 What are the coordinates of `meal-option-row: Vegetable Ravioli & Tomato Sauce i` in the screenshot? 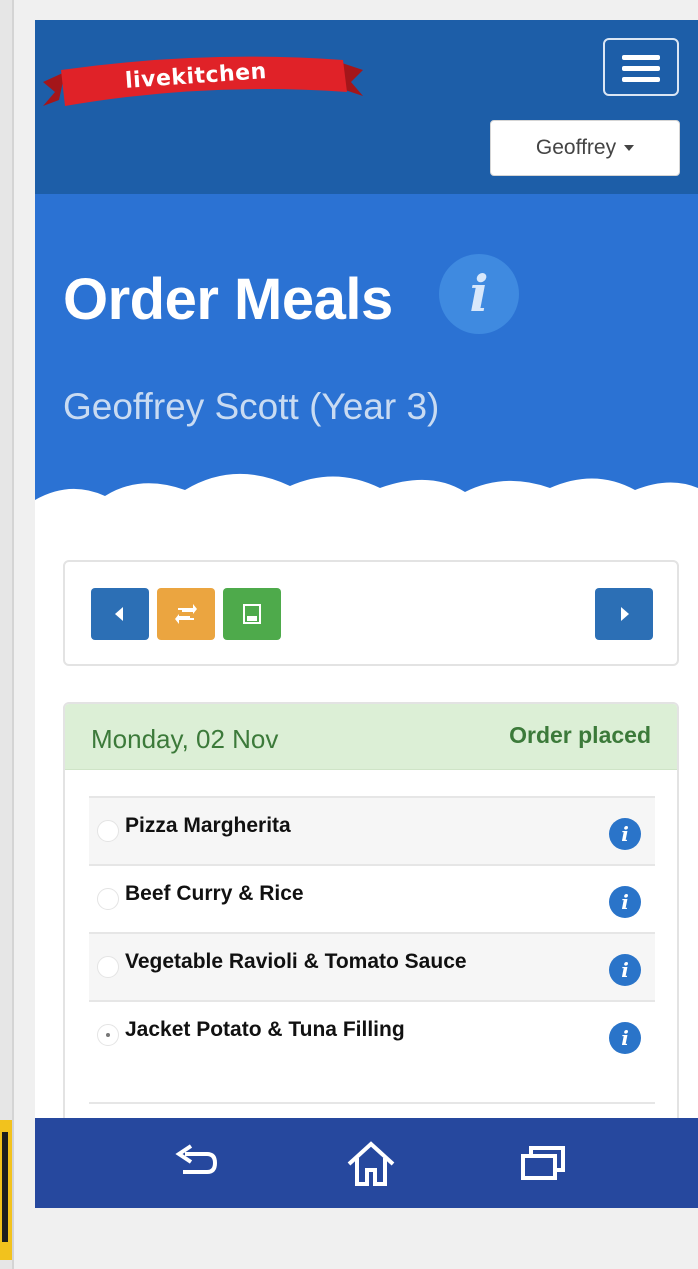 It's located at (372, 966).